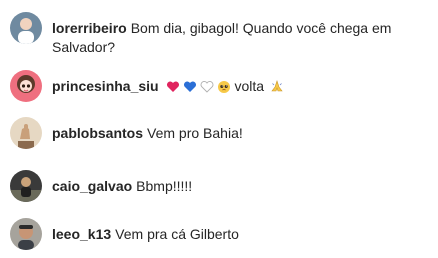 The width and height of the screenshot is (438, 258). What do you see at coordinates (81, 234) in the screenshot?
I see `comment-username: leeo_k13` at bounding box center [81, 234].